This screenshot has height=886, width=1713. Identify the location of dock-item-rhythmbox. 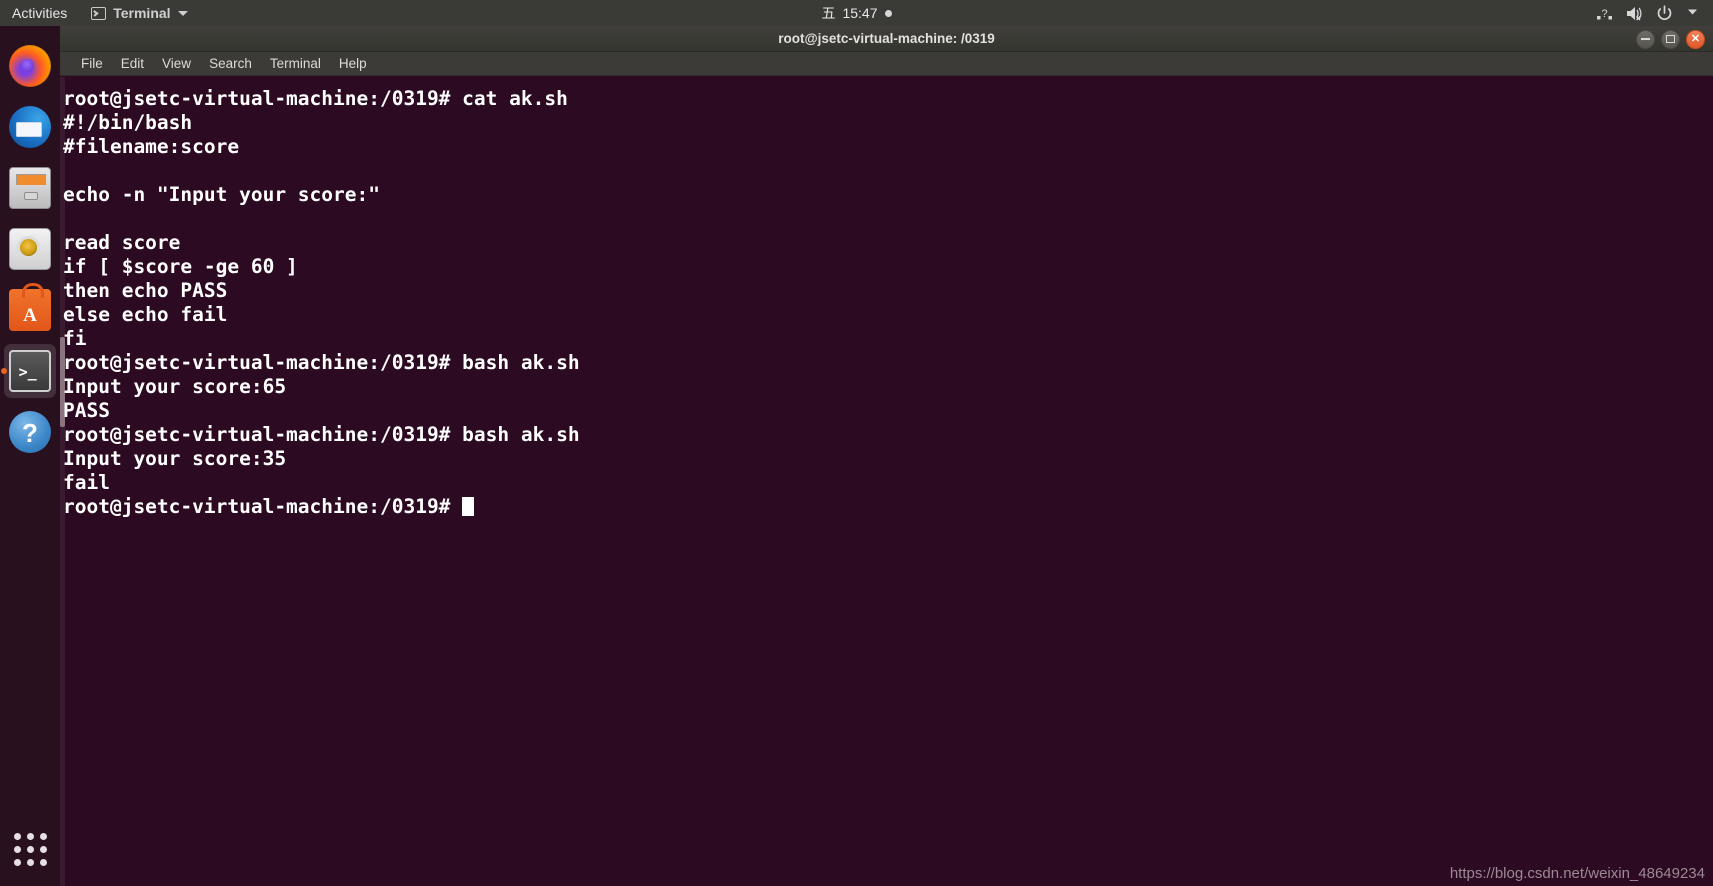
(30, 249).